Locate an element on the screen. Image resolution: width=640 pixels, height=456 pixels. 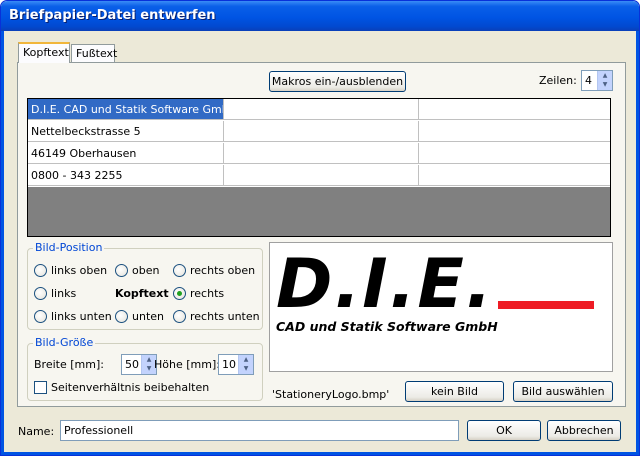
keep-aspect-checkbox is located at coordinates (40, 387).